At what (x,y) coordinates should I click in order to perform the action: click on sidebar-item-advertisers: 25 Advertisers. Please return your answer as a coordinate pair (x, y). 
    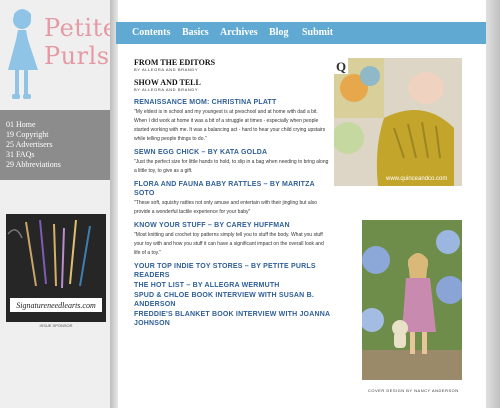
    Looking at the image, I should click on (55, 145).